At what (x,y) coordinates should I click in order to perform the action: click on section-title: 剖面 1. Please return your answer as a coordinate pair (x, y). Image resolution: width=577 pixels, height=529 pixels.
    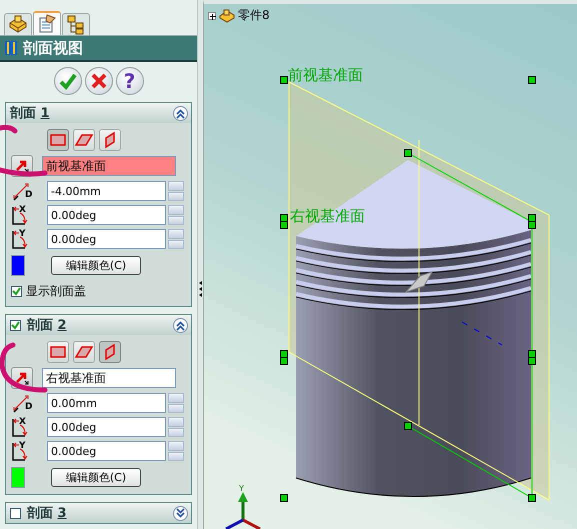
    Looking at the image, I should click on (30, 113).